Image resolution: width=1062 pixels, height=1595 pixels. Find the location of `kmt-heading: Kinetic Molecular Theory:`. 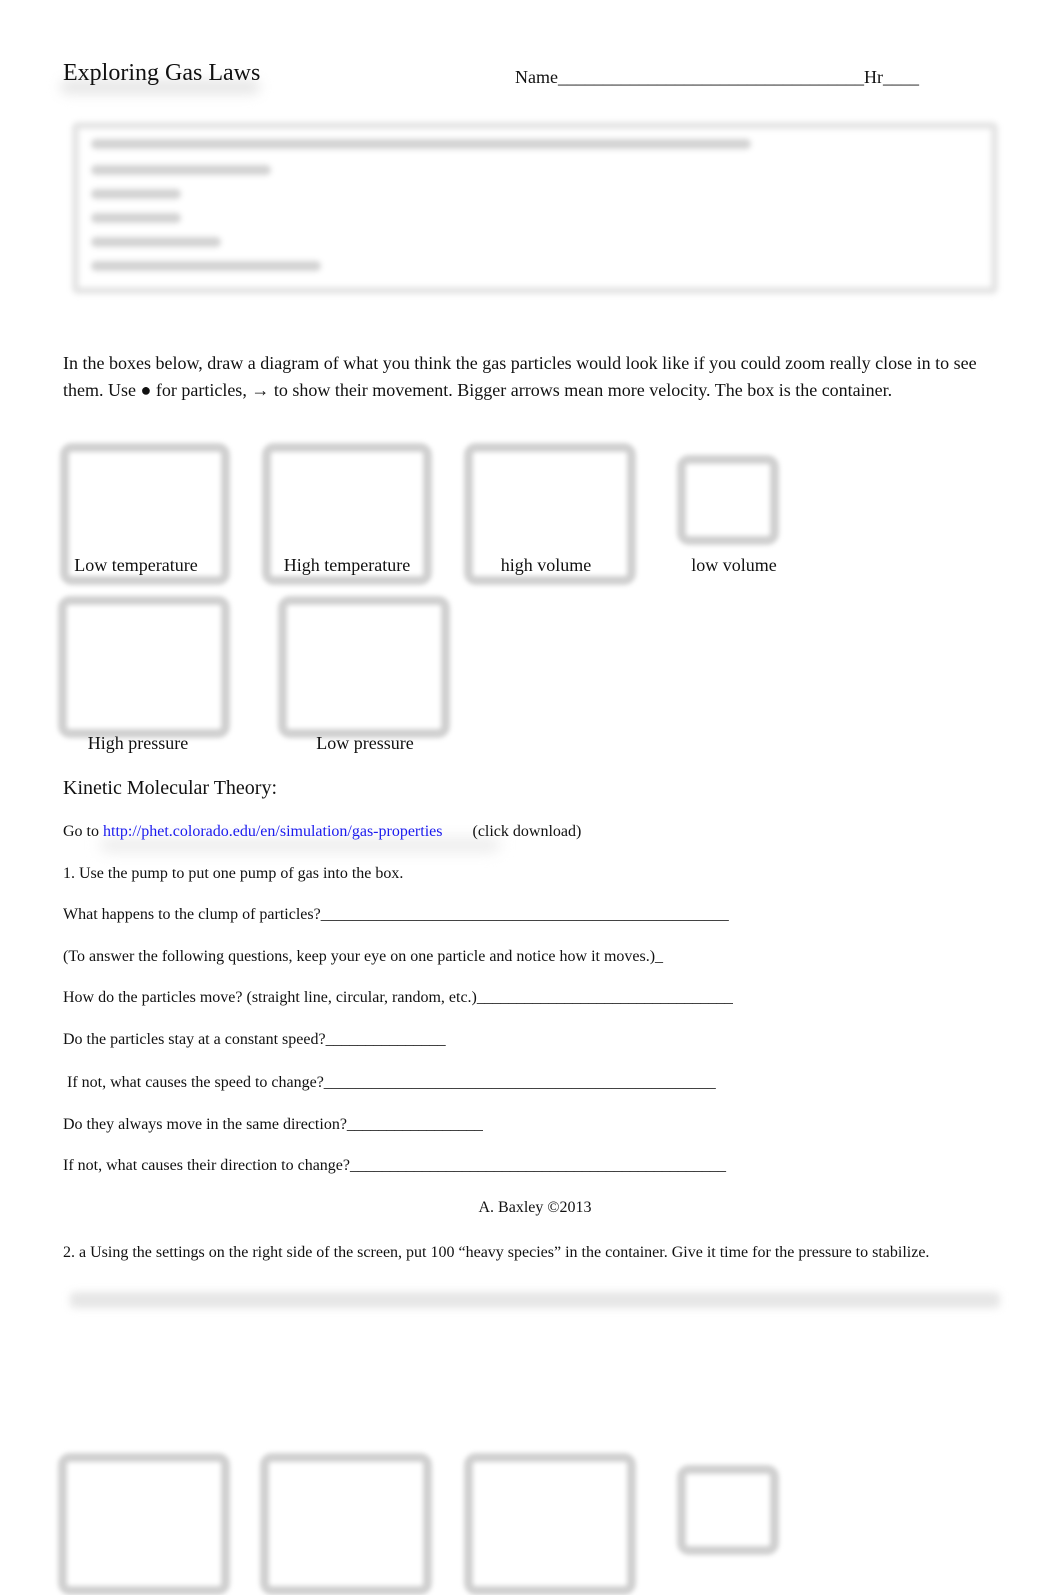

kmt-heading: Kinetic Molecular Theory: is located at coordinates (170, 788).